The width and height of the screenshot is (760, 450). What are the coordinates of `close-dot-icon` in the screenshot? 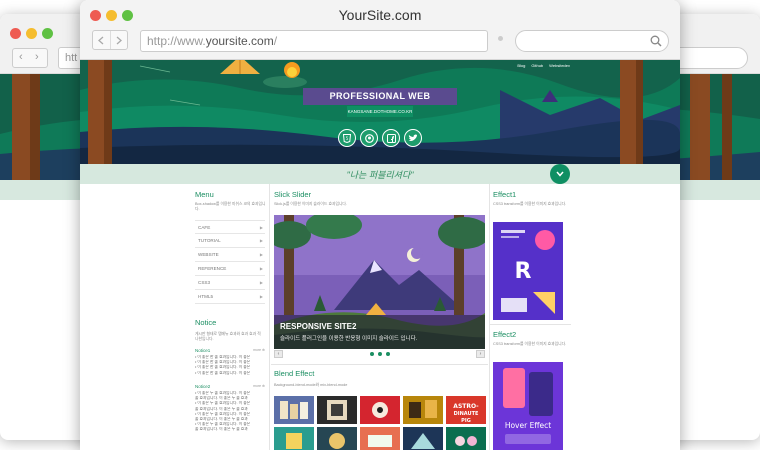 It's located at (15, 33).